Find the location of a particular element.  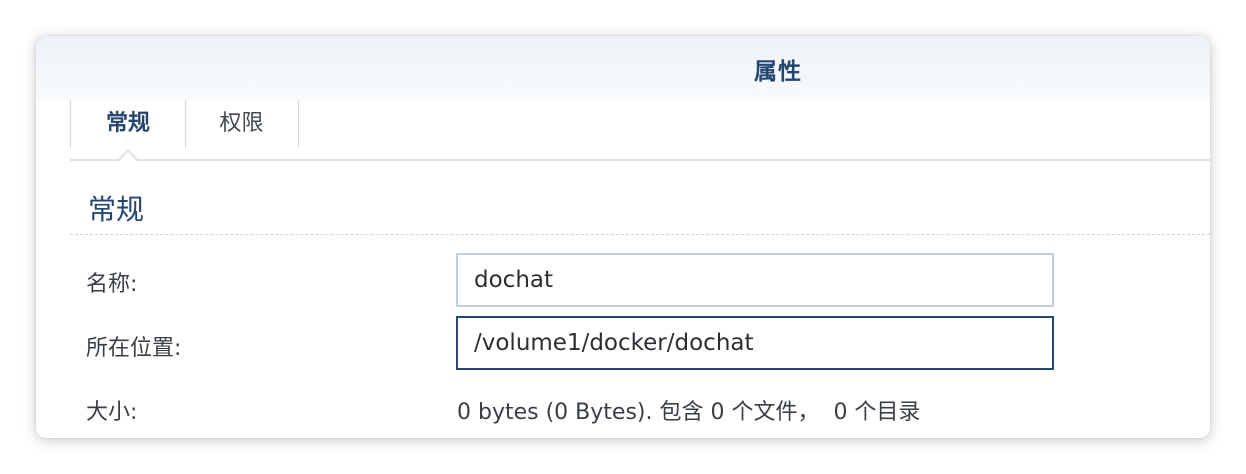

name-label: 名称: is located at coordinates (112, 284).